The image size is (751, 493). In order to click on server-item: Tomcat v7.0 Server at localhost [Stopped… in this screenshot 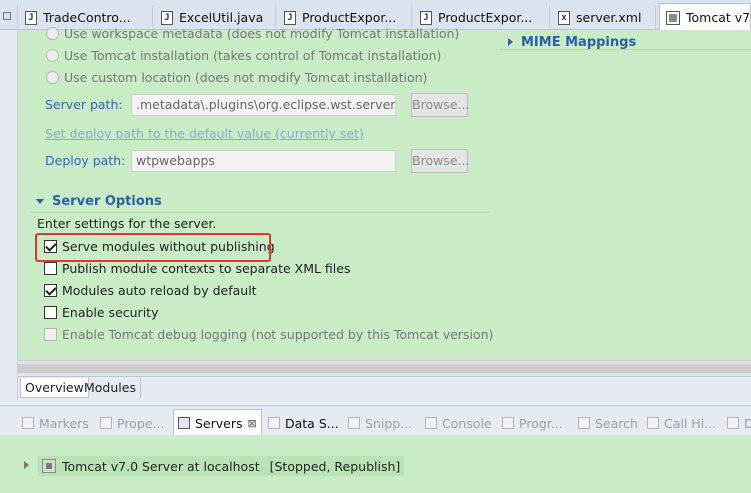, I will do `click(221, 466)`.